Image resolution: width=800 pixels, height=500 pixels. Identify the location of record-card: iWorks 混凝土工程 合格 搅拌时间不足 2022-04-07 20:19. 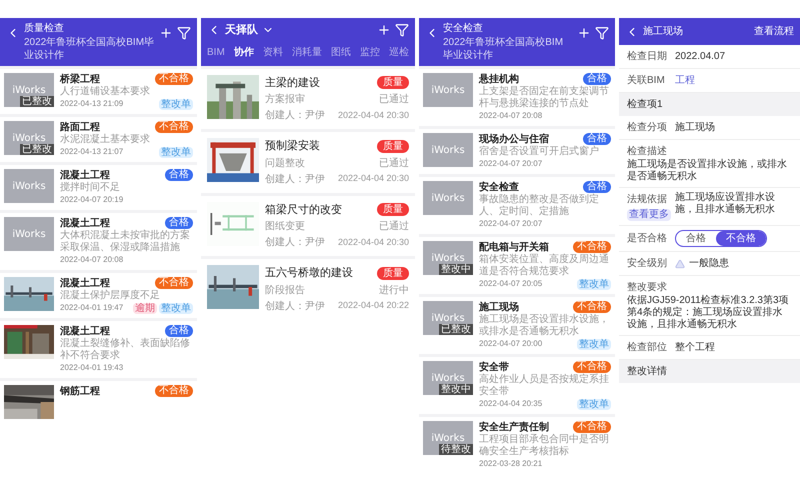
(98, 187).